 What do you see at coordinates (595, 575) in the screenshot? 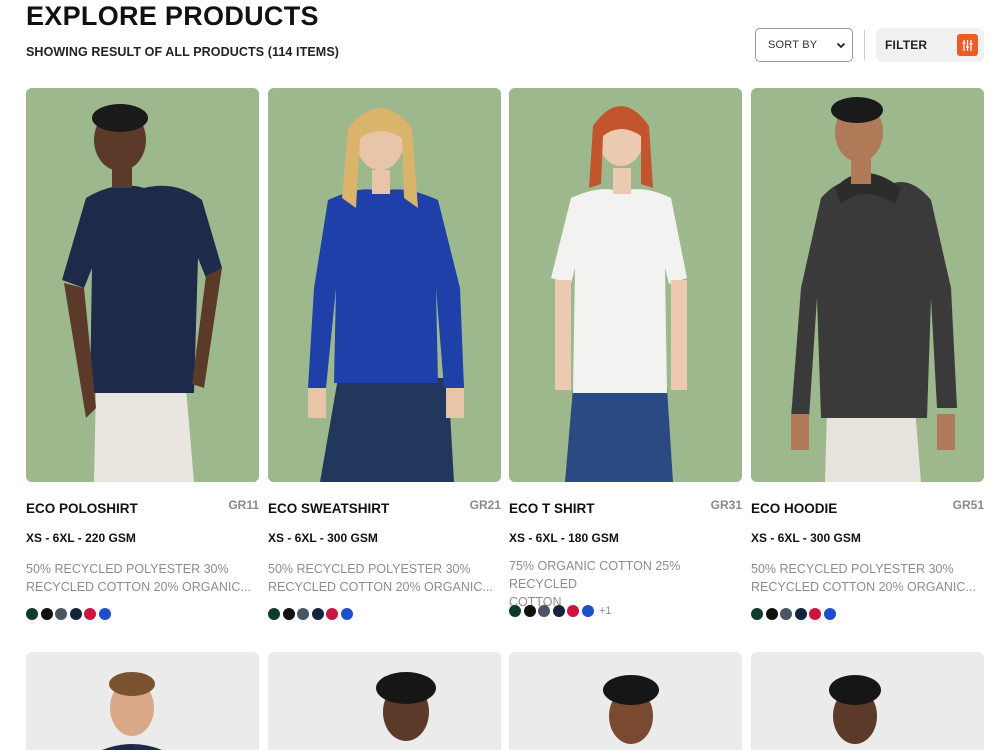
I see `material-line: 75% ORGANIC COTTON 25% RECYCLED` at bounding box center [595, 575].